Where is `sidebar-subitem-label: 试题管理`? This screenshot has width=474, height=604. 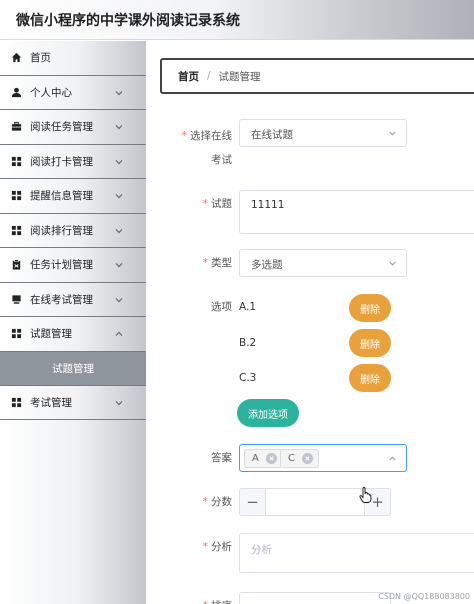
sidebar-subitem-label: 试题管理 is located at coordinates (73, 368).